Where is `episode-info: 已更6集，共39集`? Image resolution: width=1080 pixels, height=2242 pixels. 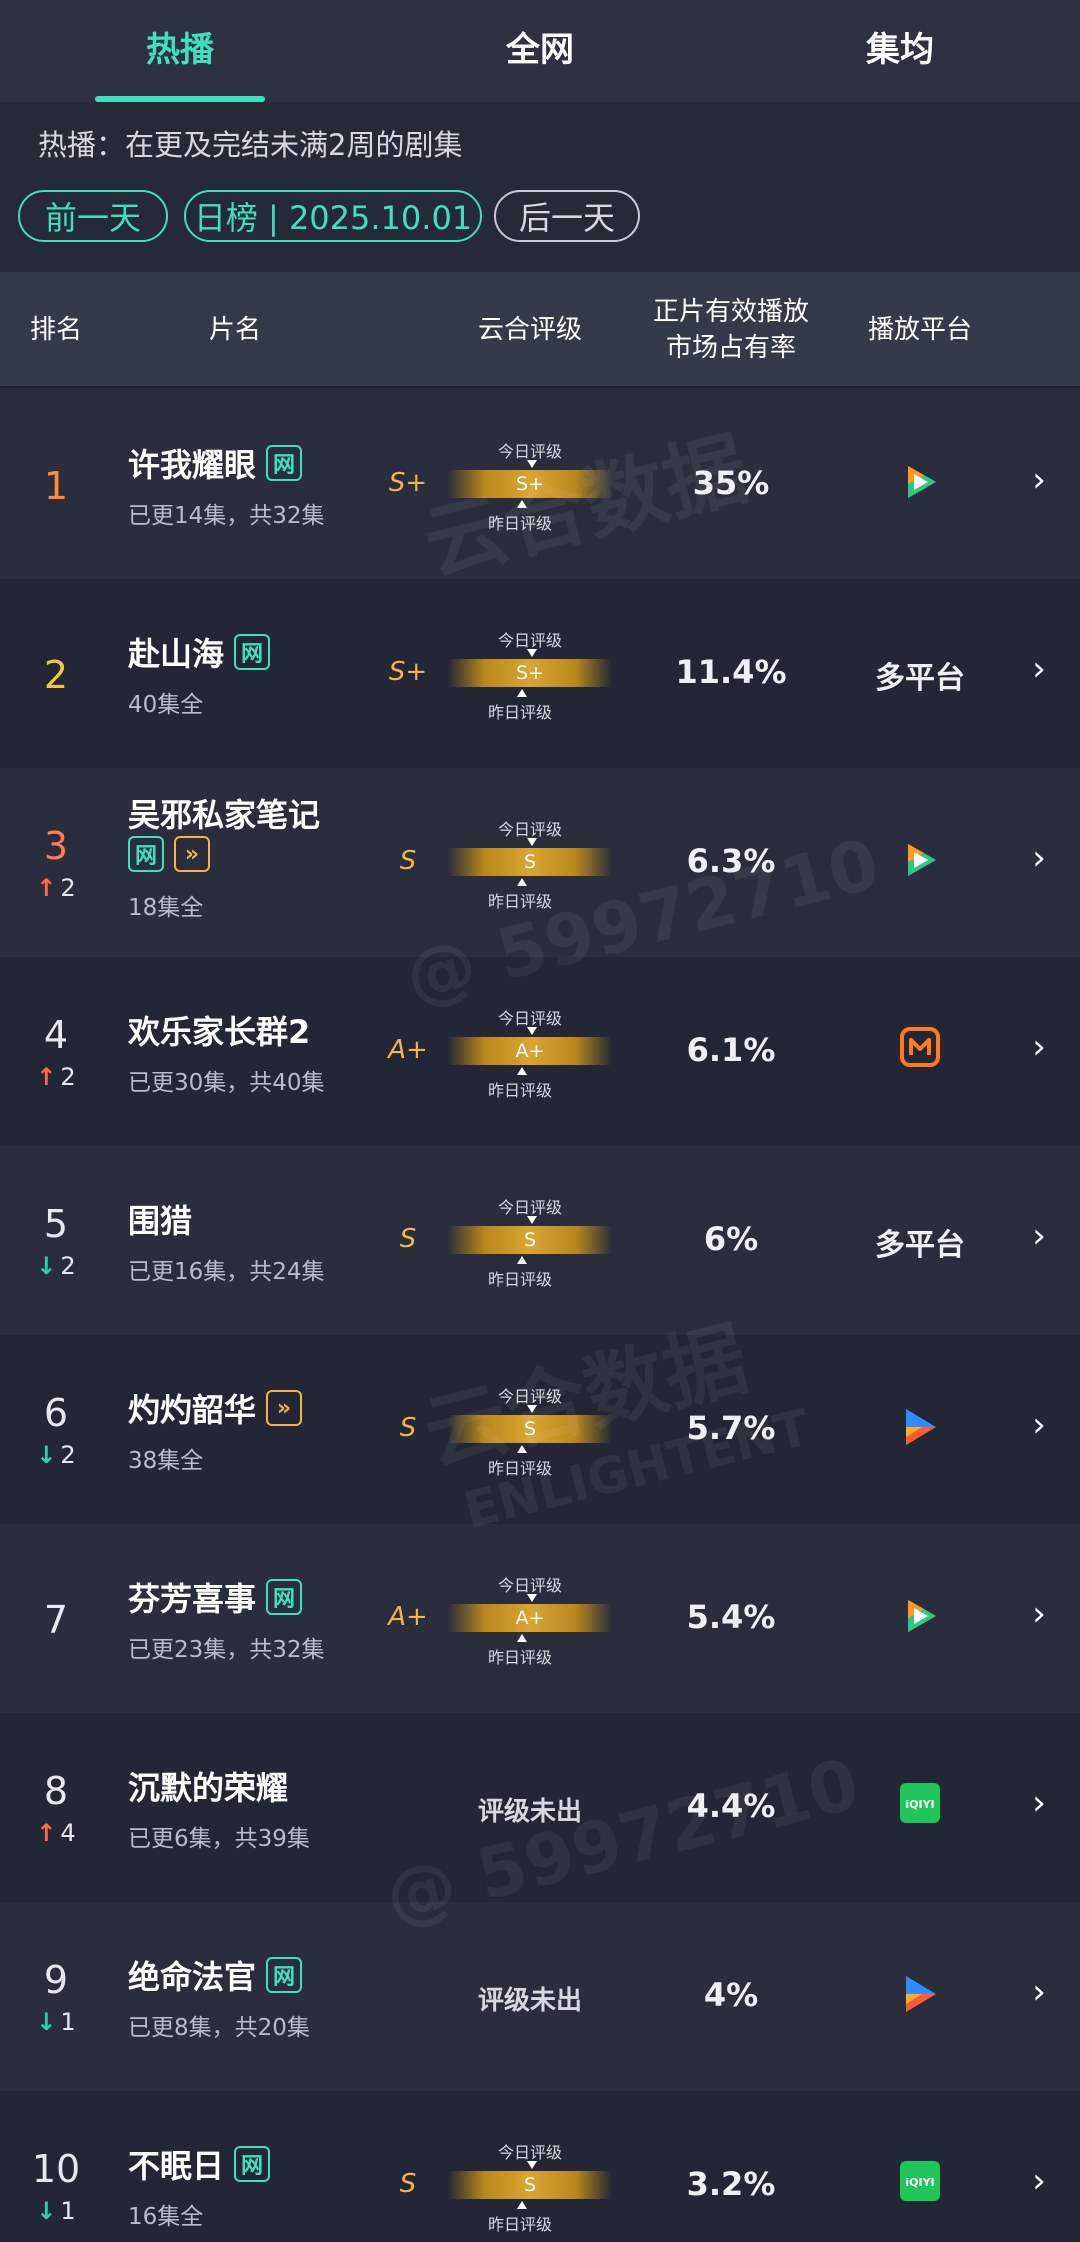
episode-info: 已更6集，共39集 is located at coordinates (219, 1839).